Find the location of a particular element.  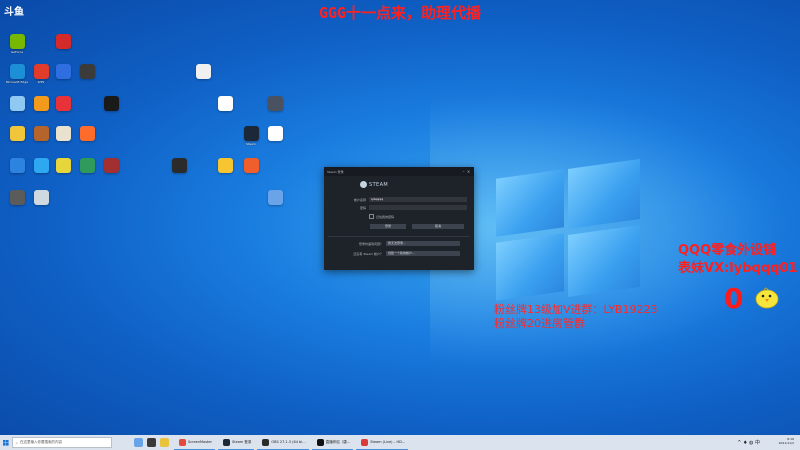

desktop-icon-netdisk is located at coordinates (275, 198).